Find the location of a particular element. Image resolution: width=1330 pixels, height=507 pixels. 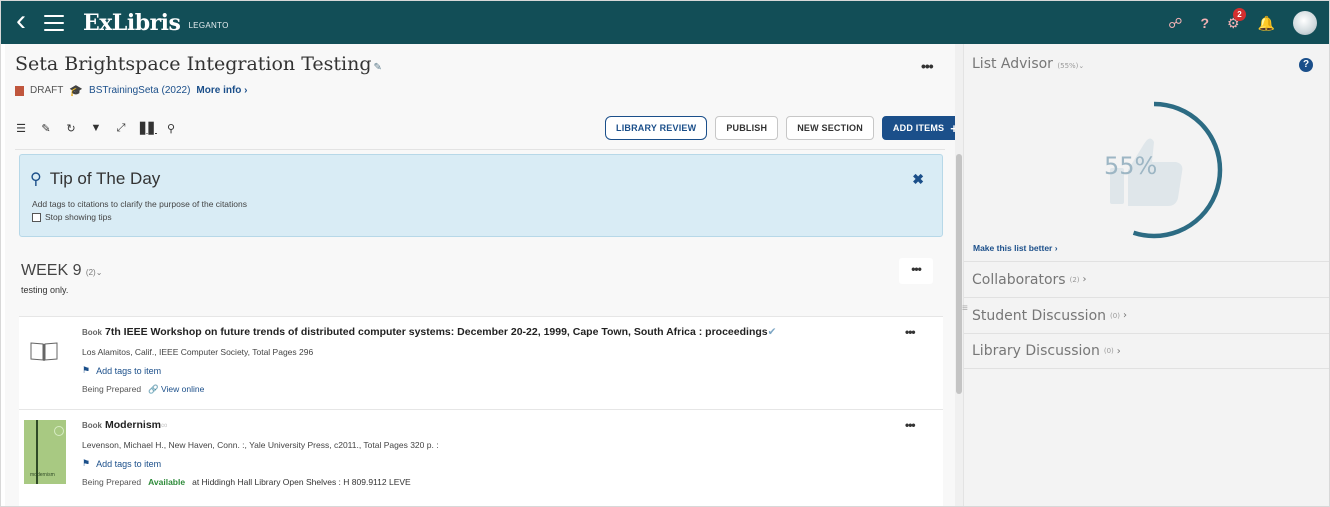

analytics-icon: ▋▋ is located at coordinates (148, 128).